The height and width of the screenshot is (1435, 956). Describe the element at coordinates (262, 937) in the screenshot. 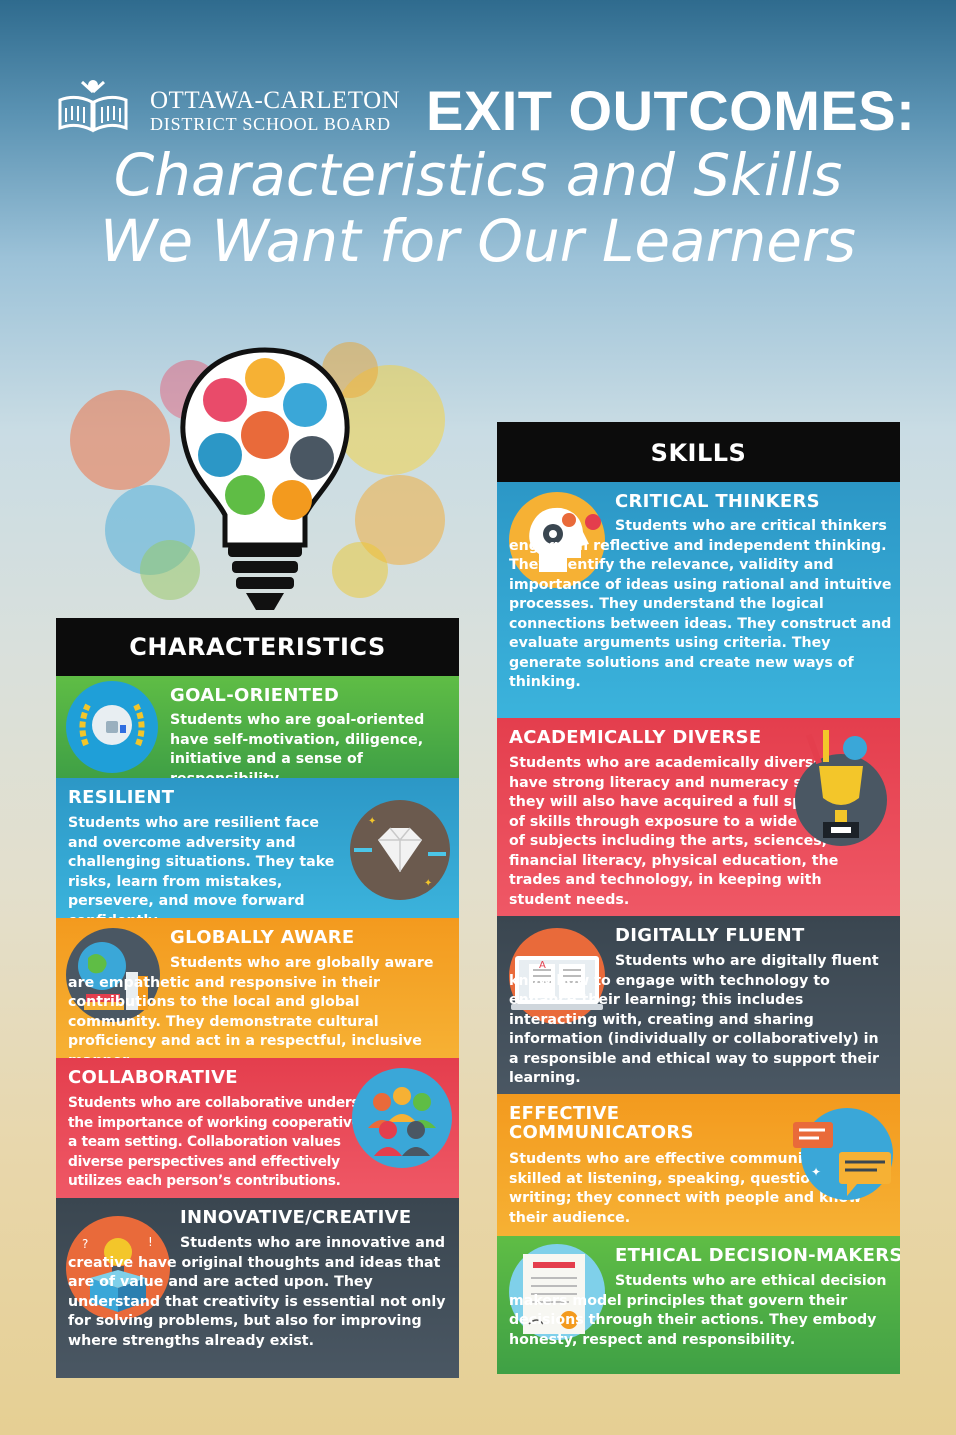

I see `globally-aware-title: GLOBALLY AWARE` at that location.